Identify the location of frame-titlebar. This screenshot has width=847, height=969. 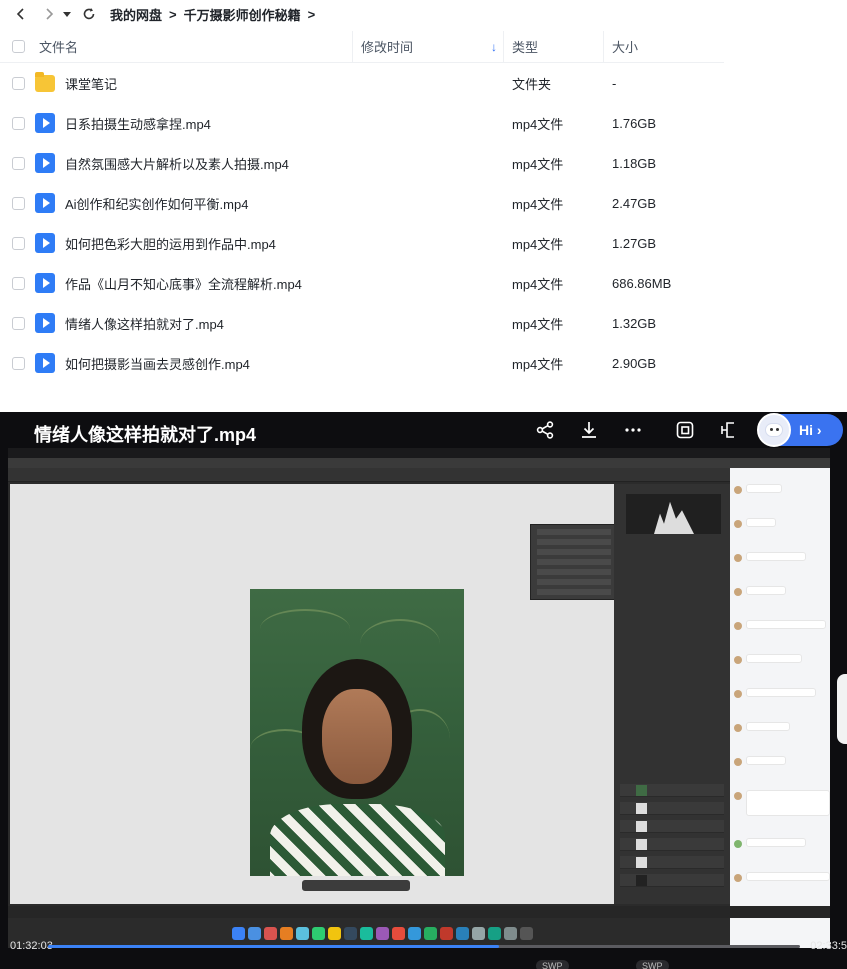
(419, 463).